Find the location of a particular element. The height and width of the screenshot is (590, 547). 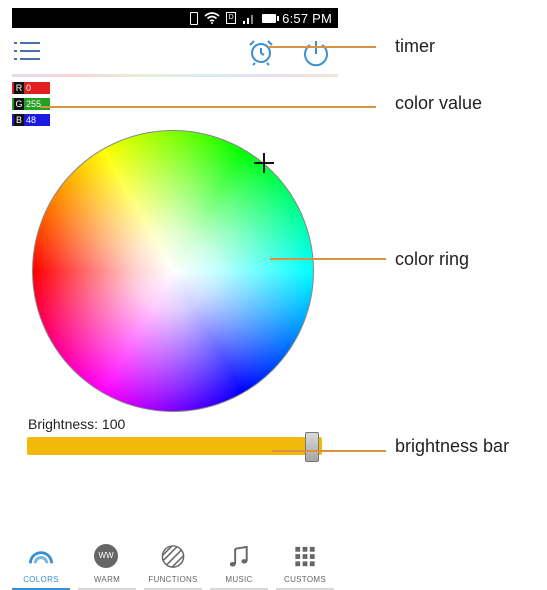

signal-icon is located at coordinates (248, 19).